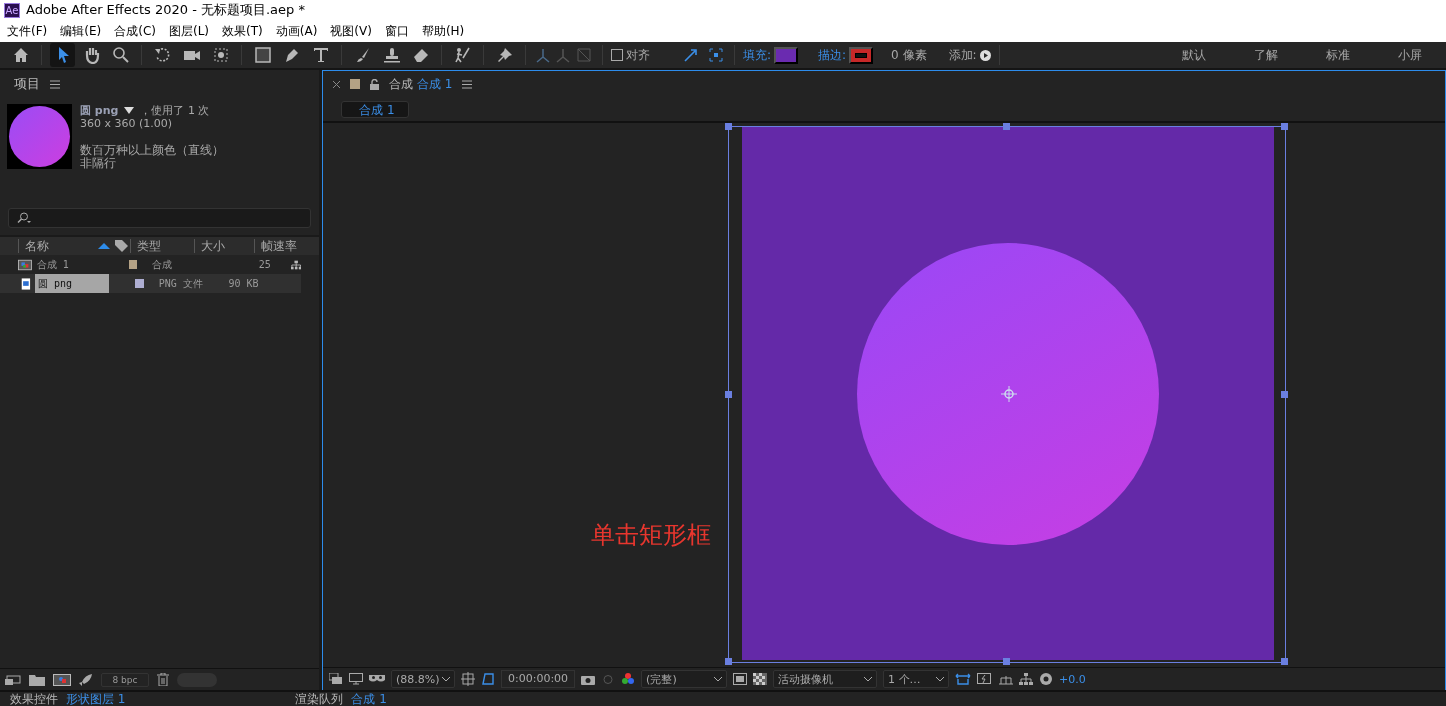 This screenshot has width=1446, height=706. What do you see at coordinates (1194, 55) in the screenshot?
I see `workspace-tab: 默认` at bounding box center [1194, 55].